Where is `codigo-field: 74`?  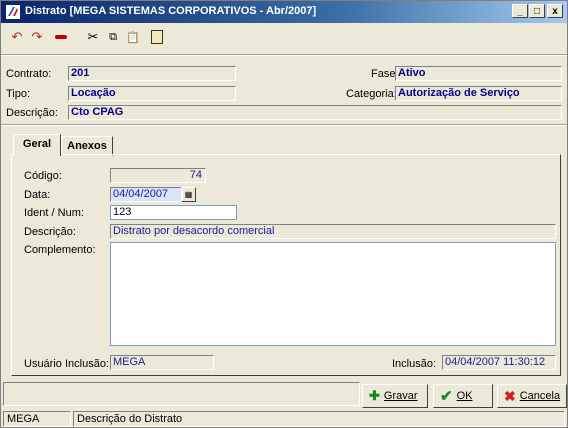
codigo-field: 74 is located at coordinates (158, 175).